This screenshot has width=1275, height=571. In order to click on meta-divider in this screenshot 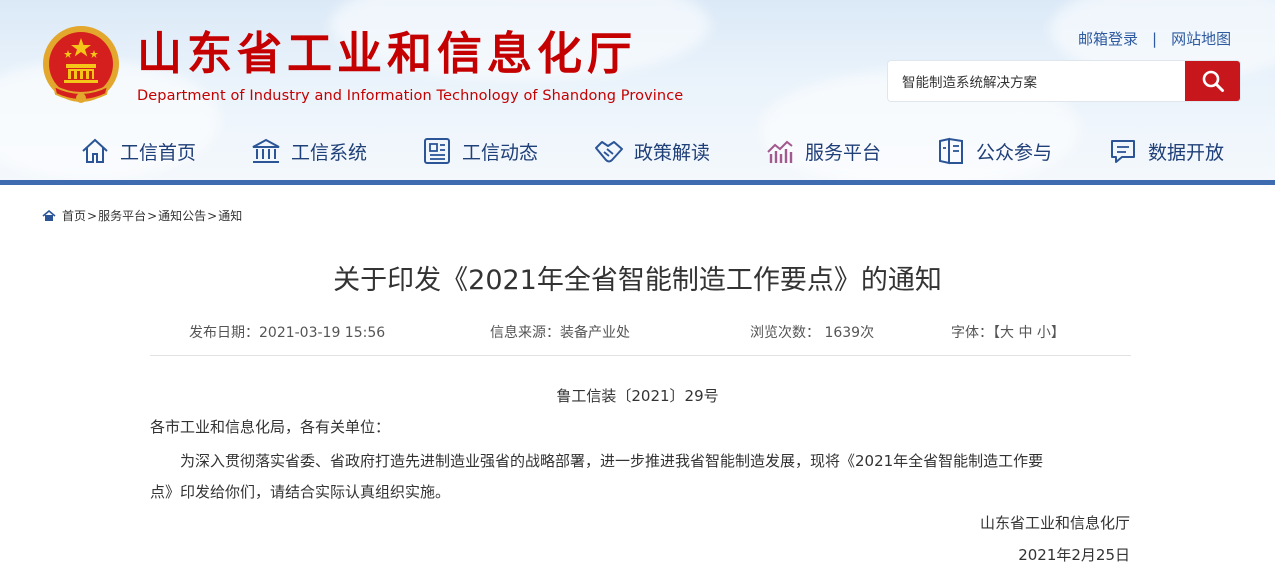, I will do `click(640, 355)`.